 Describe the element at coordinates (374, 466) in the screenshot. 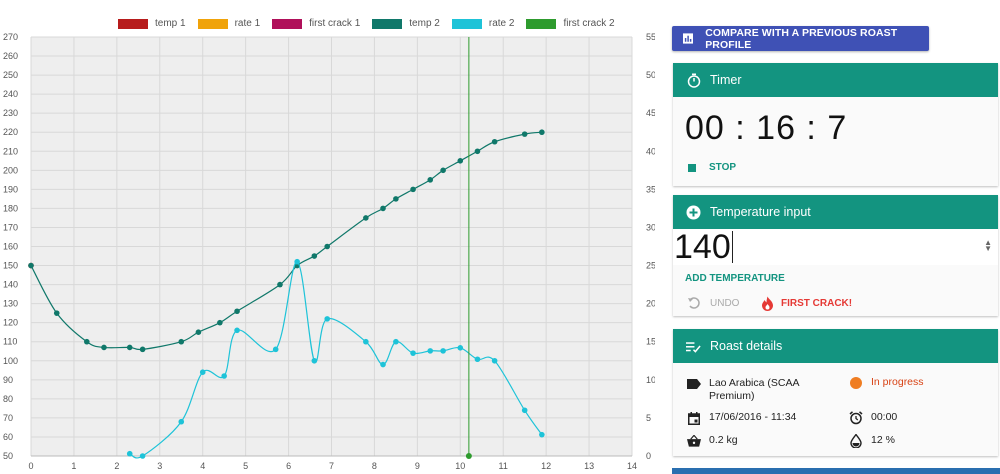

I see `x-tick-label: 8` at that location.